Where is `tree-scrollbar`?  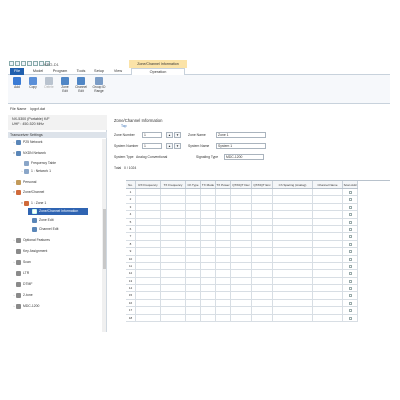
tree-scrollbar is located at coordinates (104, 235).